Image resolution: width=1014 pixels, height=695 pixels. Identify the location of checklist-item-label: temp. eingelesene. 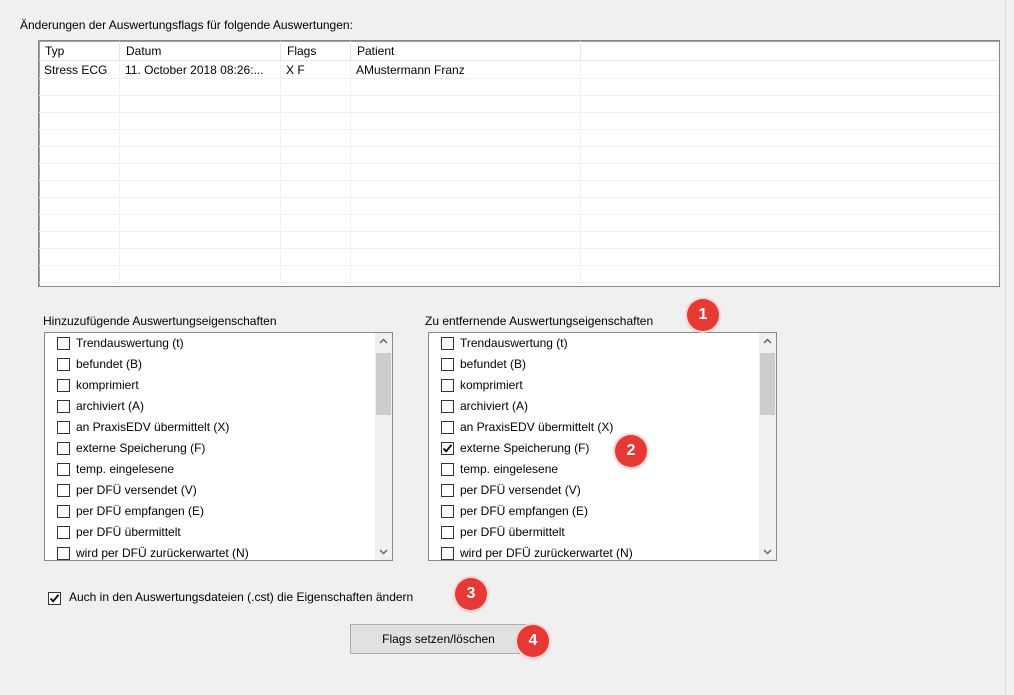
(125, 469).